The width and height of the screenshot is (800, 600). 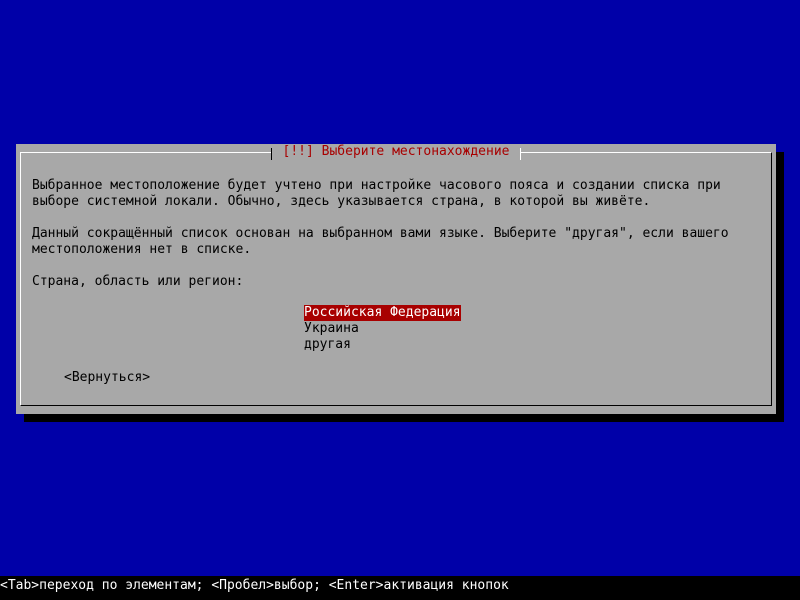 I want to click on country-option-ukraine: Украина, so click(x=331, y=329).